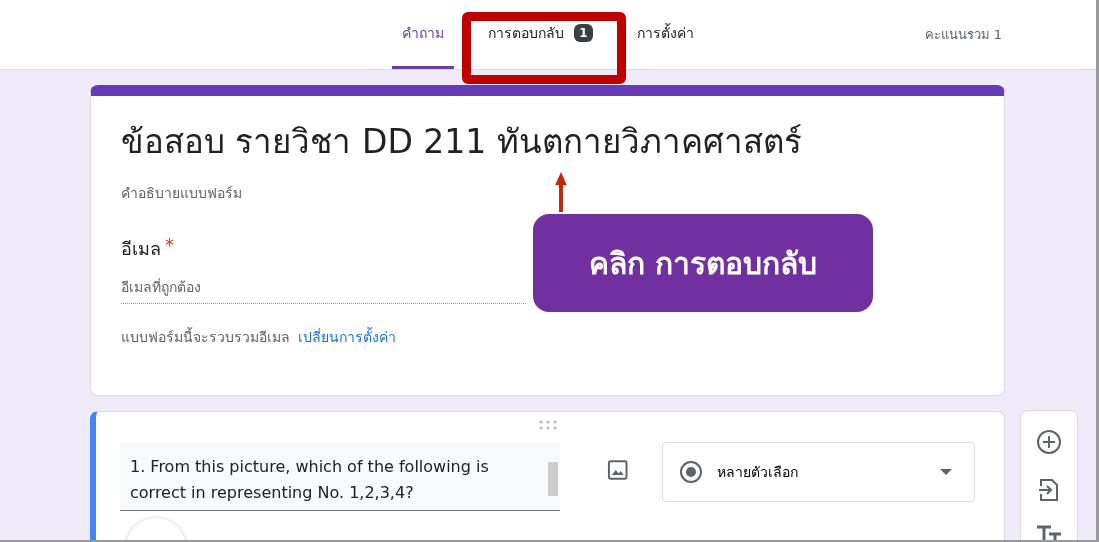 The image size is (1099, 542). I want to click on required-mark: *, so click(169, 245).